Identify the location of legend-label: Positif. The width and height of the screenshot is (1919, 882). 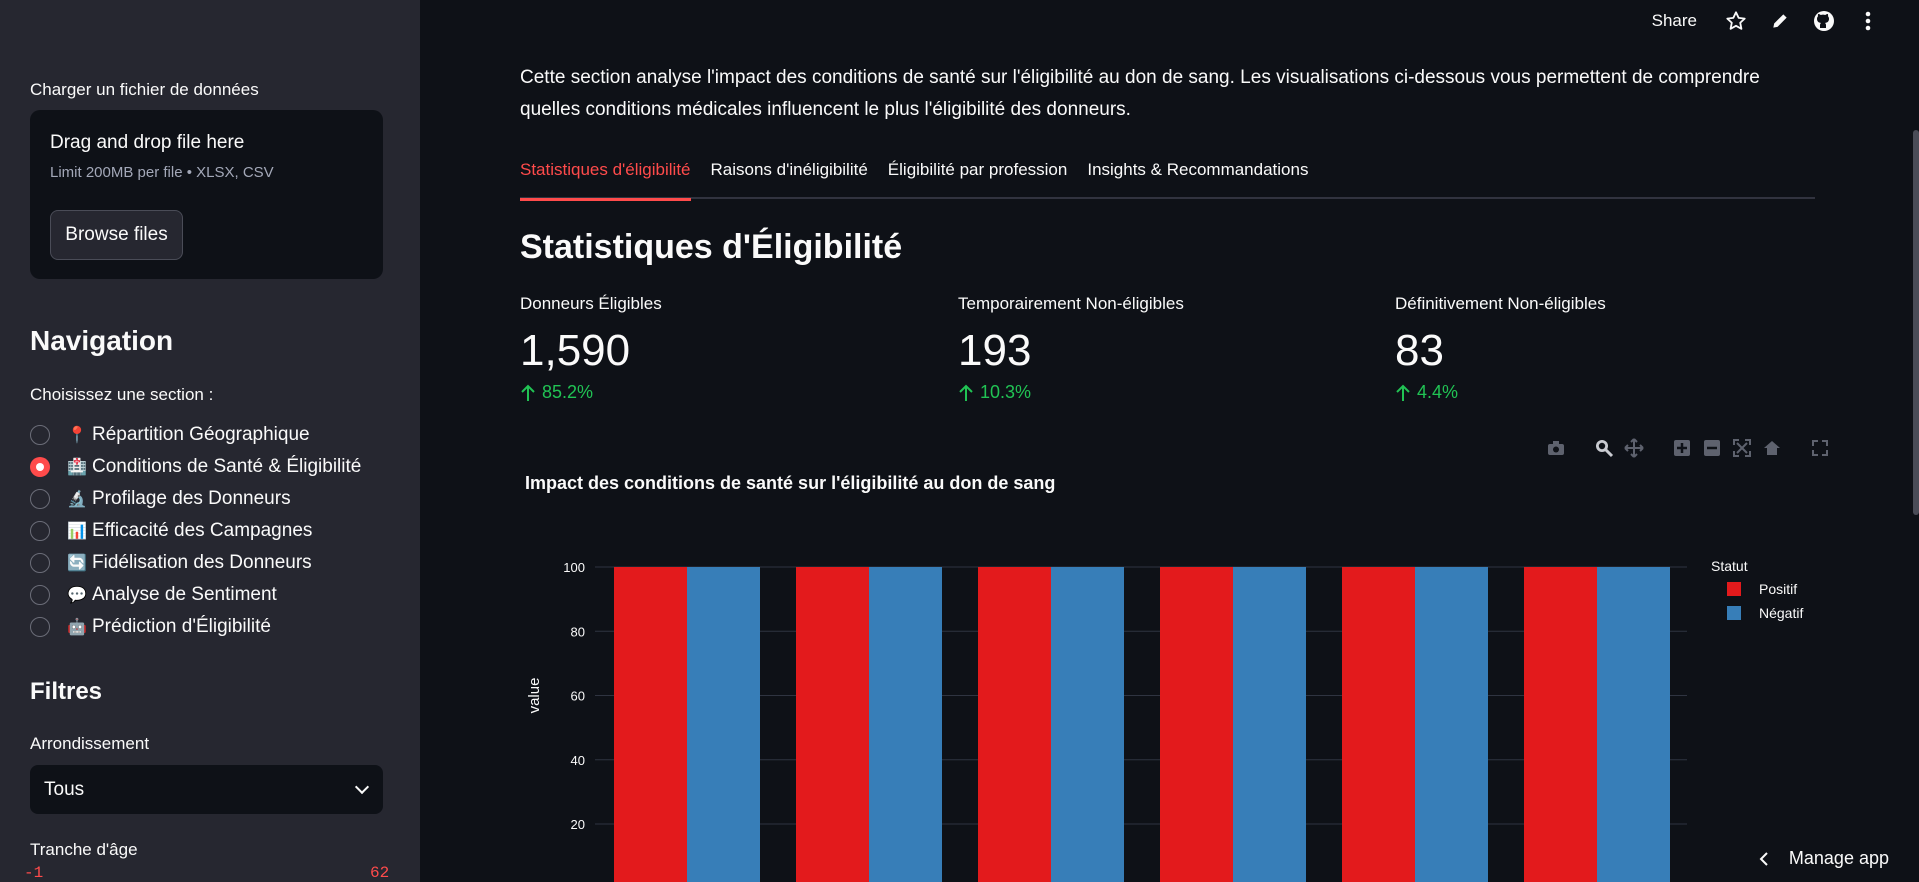
(1778, 589).